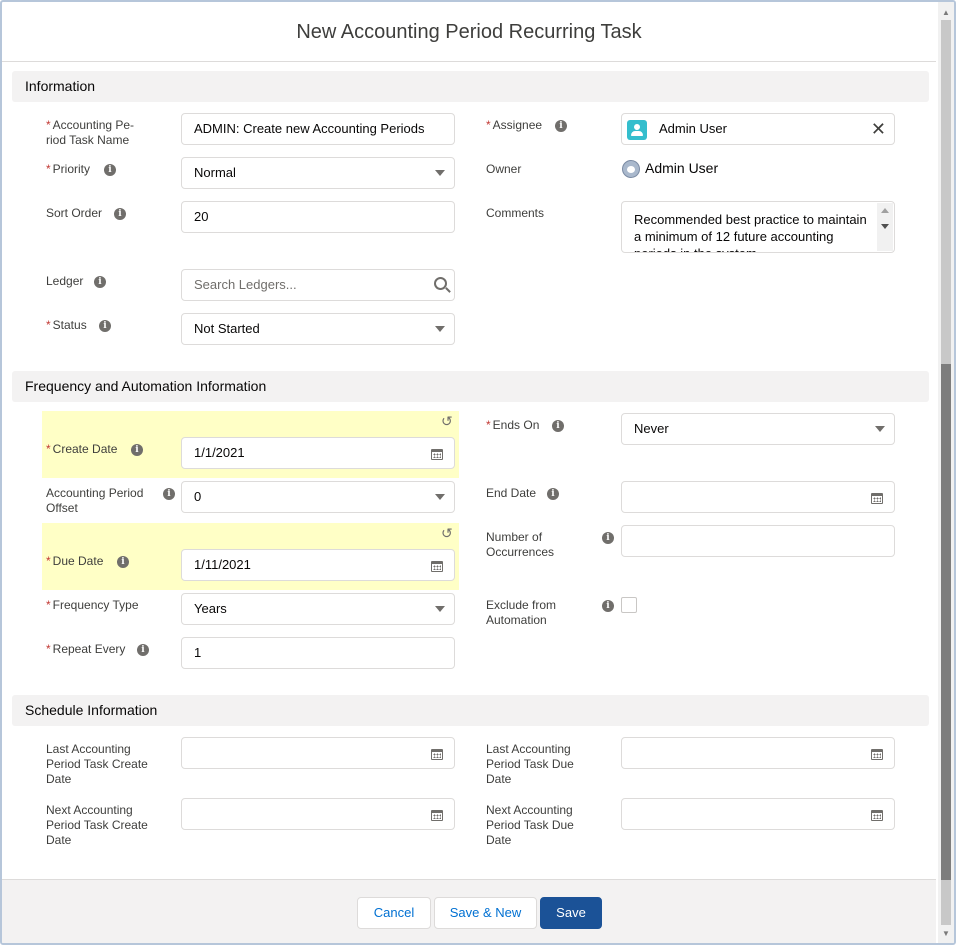  Describe the element at coordinates (318, 565) in the screenshot. I see `due-date-input: 1/11/2021` at that location.